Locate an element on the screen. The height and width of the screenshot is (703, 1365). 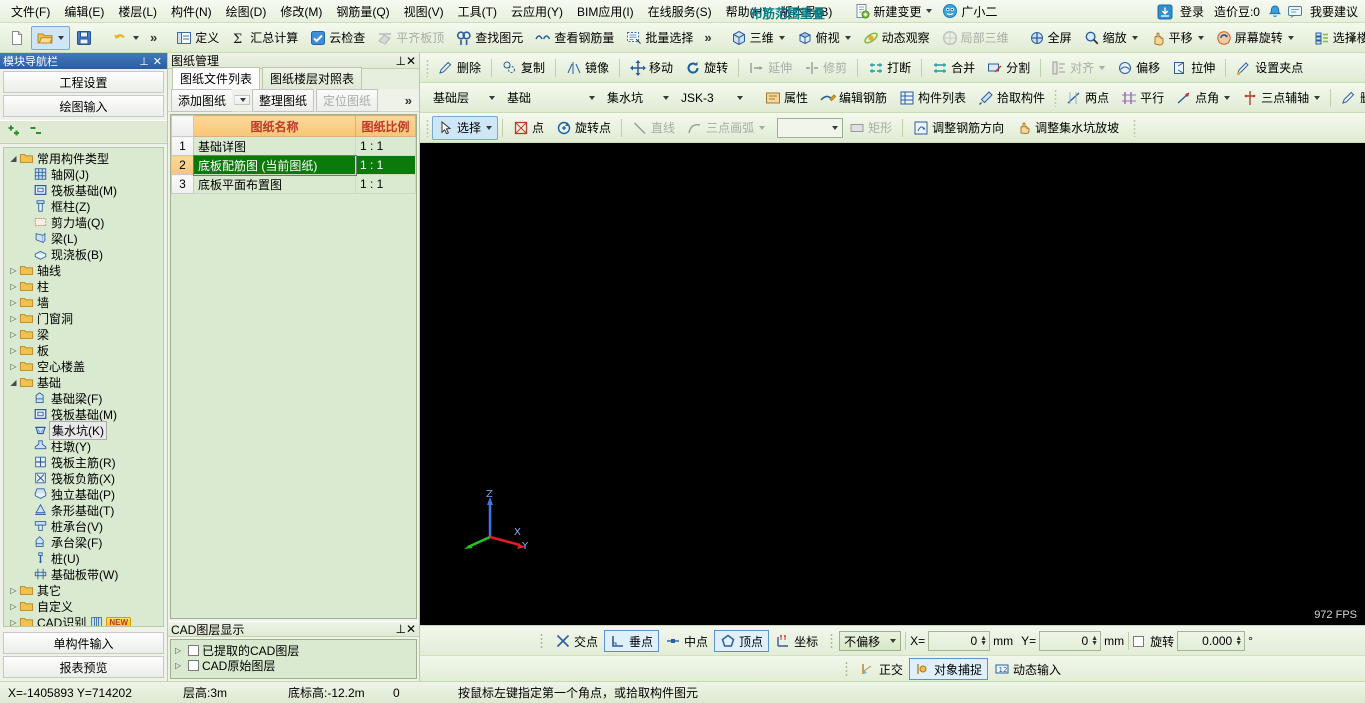
mode-动态输入: 12 动态输入 is located at coordinates (1027, 669).